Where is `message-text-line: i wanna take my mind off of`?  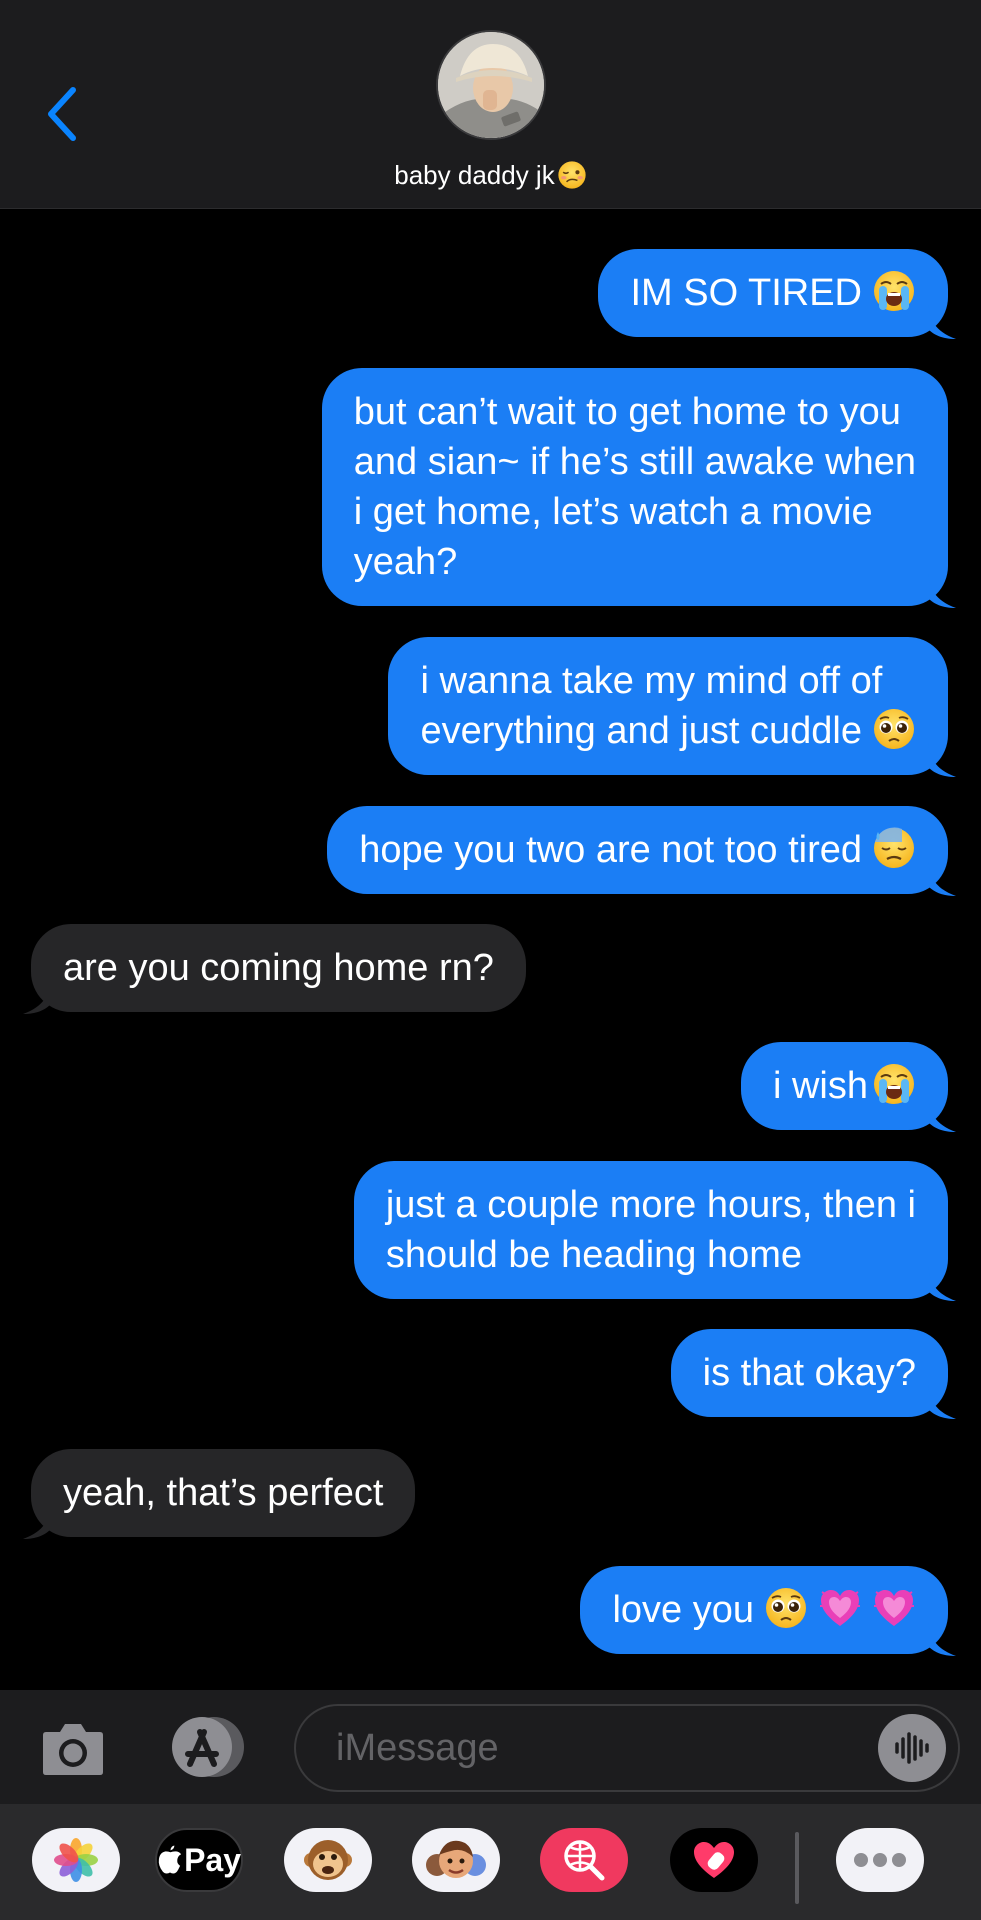
message-text-line: i wanna take my mind off of is located at coordinates (651, 681).